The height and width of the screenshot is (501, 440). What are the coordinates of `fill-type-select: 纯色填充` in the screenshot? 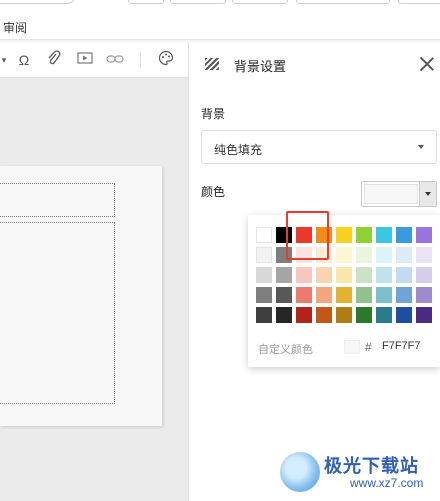 It's located at (319, 147).